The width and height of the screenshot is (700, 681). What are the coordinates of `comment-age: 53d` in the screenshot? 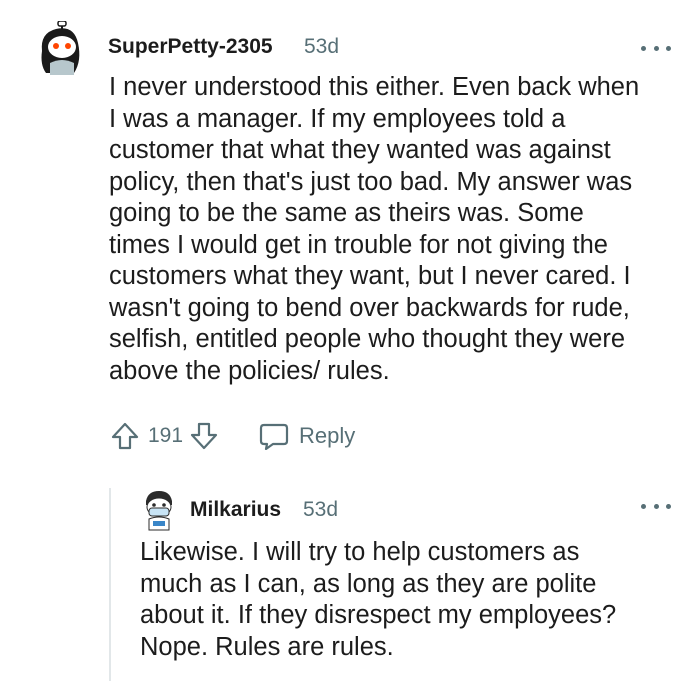 It's located at (322, 46).